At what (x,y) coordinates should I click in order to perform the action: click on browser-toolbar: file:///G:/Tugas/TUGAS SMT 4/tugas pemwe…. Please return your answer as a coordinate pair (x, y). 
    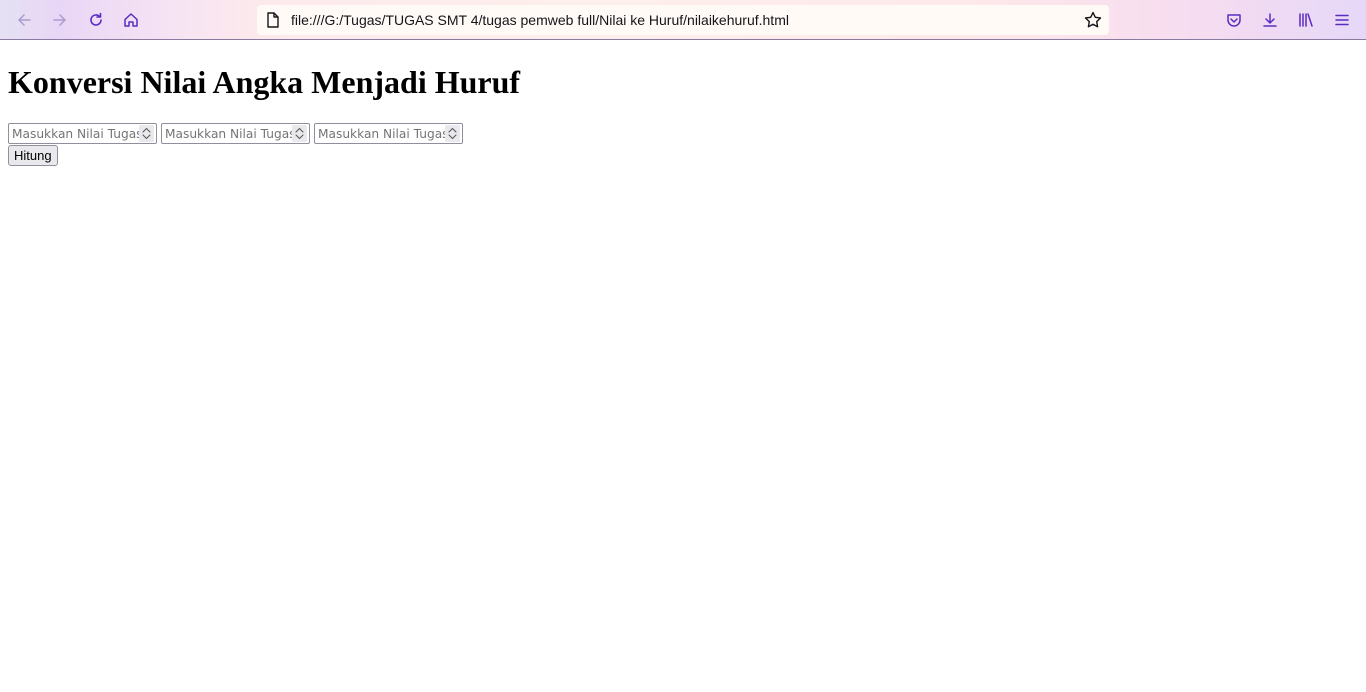
    Looking at the image, I should click on (683, 20).